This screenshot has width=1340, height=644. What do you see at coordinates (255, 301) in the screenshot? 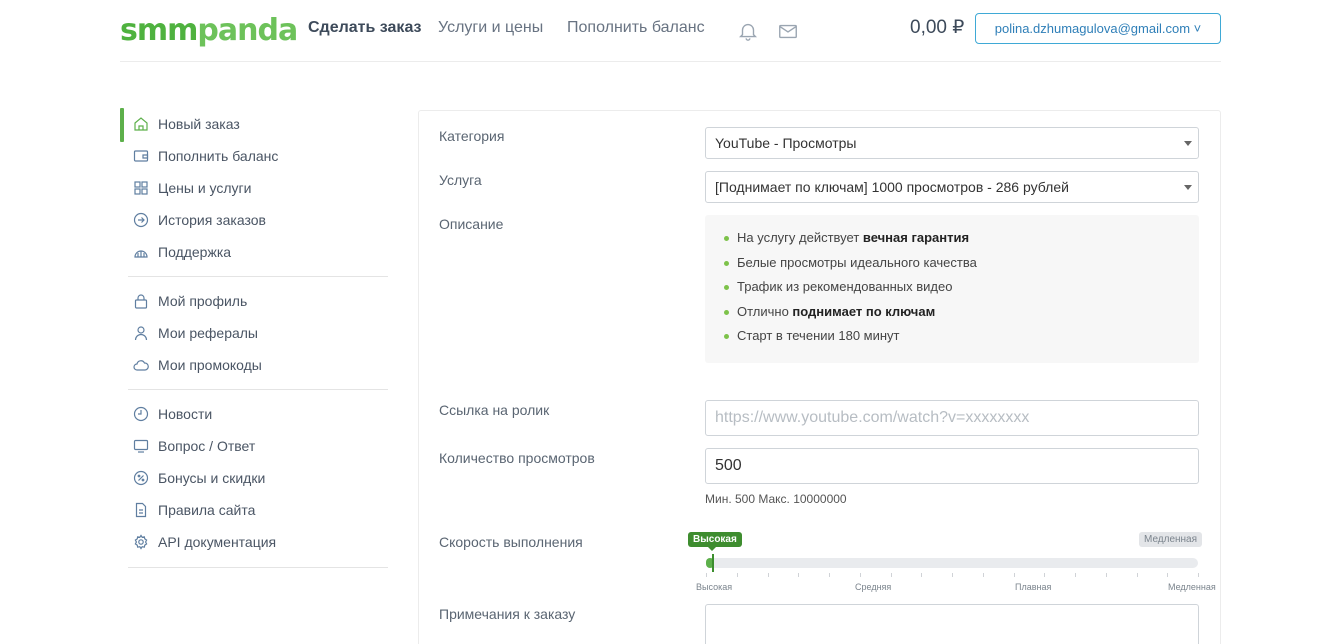
I see `sidebar-item-profile: Мой профиль` at bounding box center [255, 301].